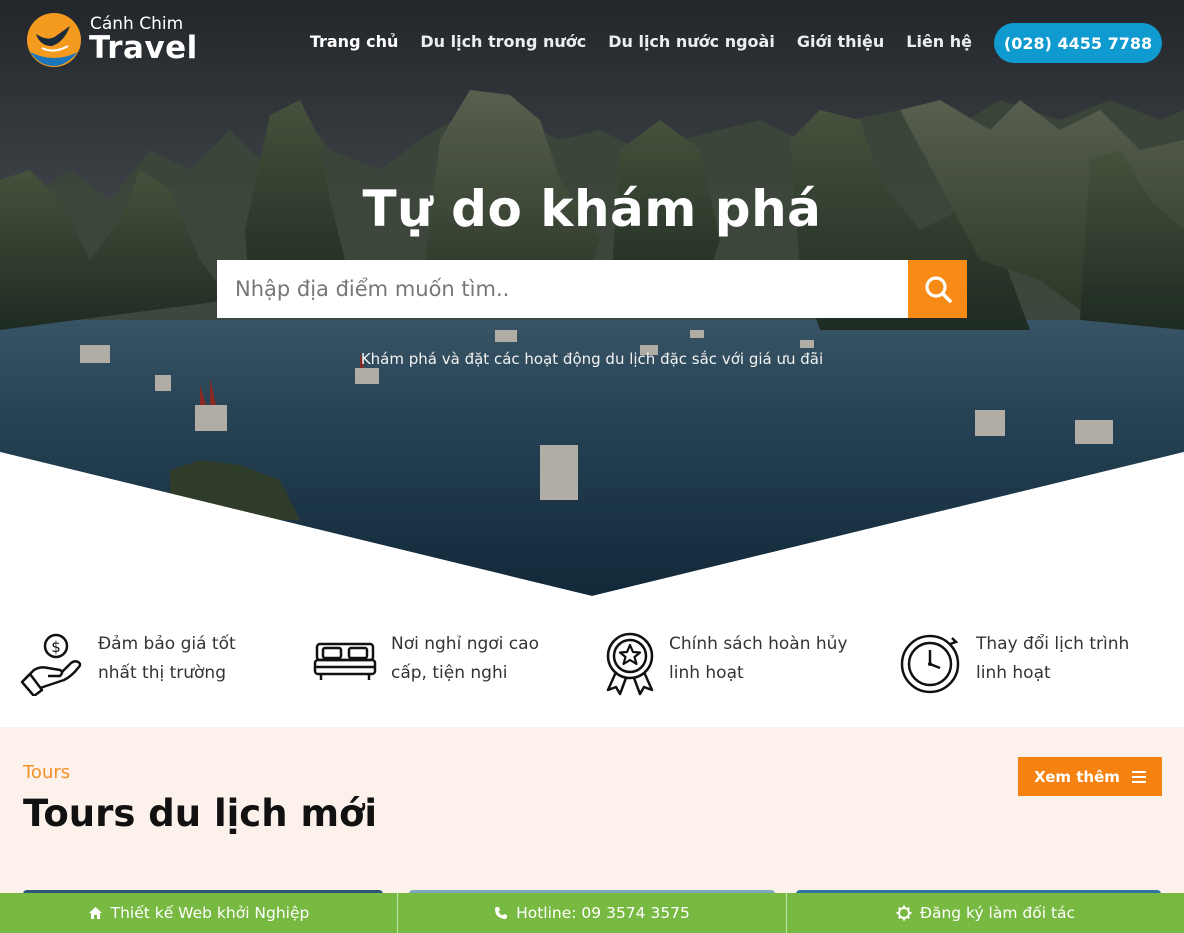  What do you see at coordinates (997, 913) in the screenshot?
I see `partner-signup-label: Đăng ký làm đối tác` at bounding box center [997, 913].